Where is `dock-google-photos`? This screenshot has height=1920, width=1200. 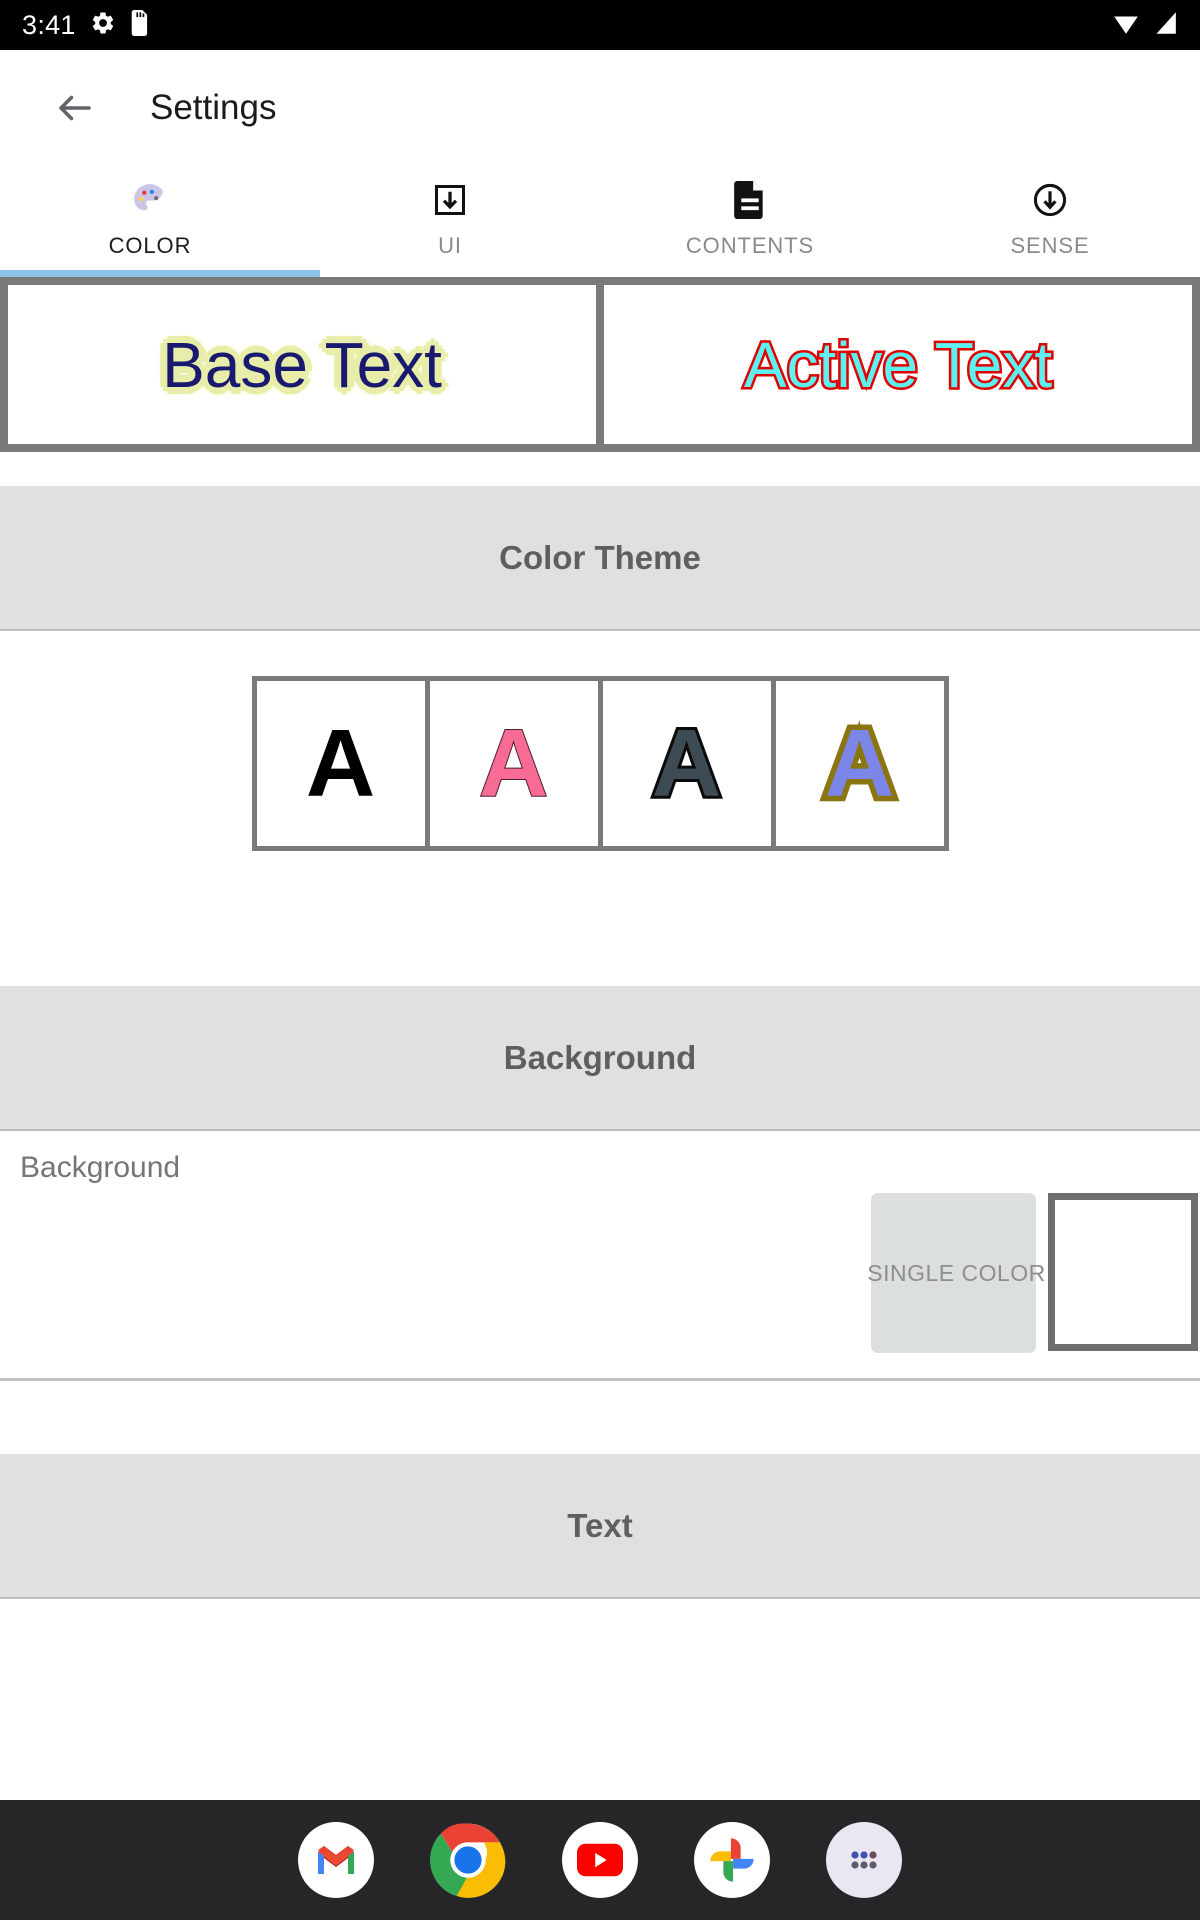 dock-google-photos is located at coordinates (732, 1860).